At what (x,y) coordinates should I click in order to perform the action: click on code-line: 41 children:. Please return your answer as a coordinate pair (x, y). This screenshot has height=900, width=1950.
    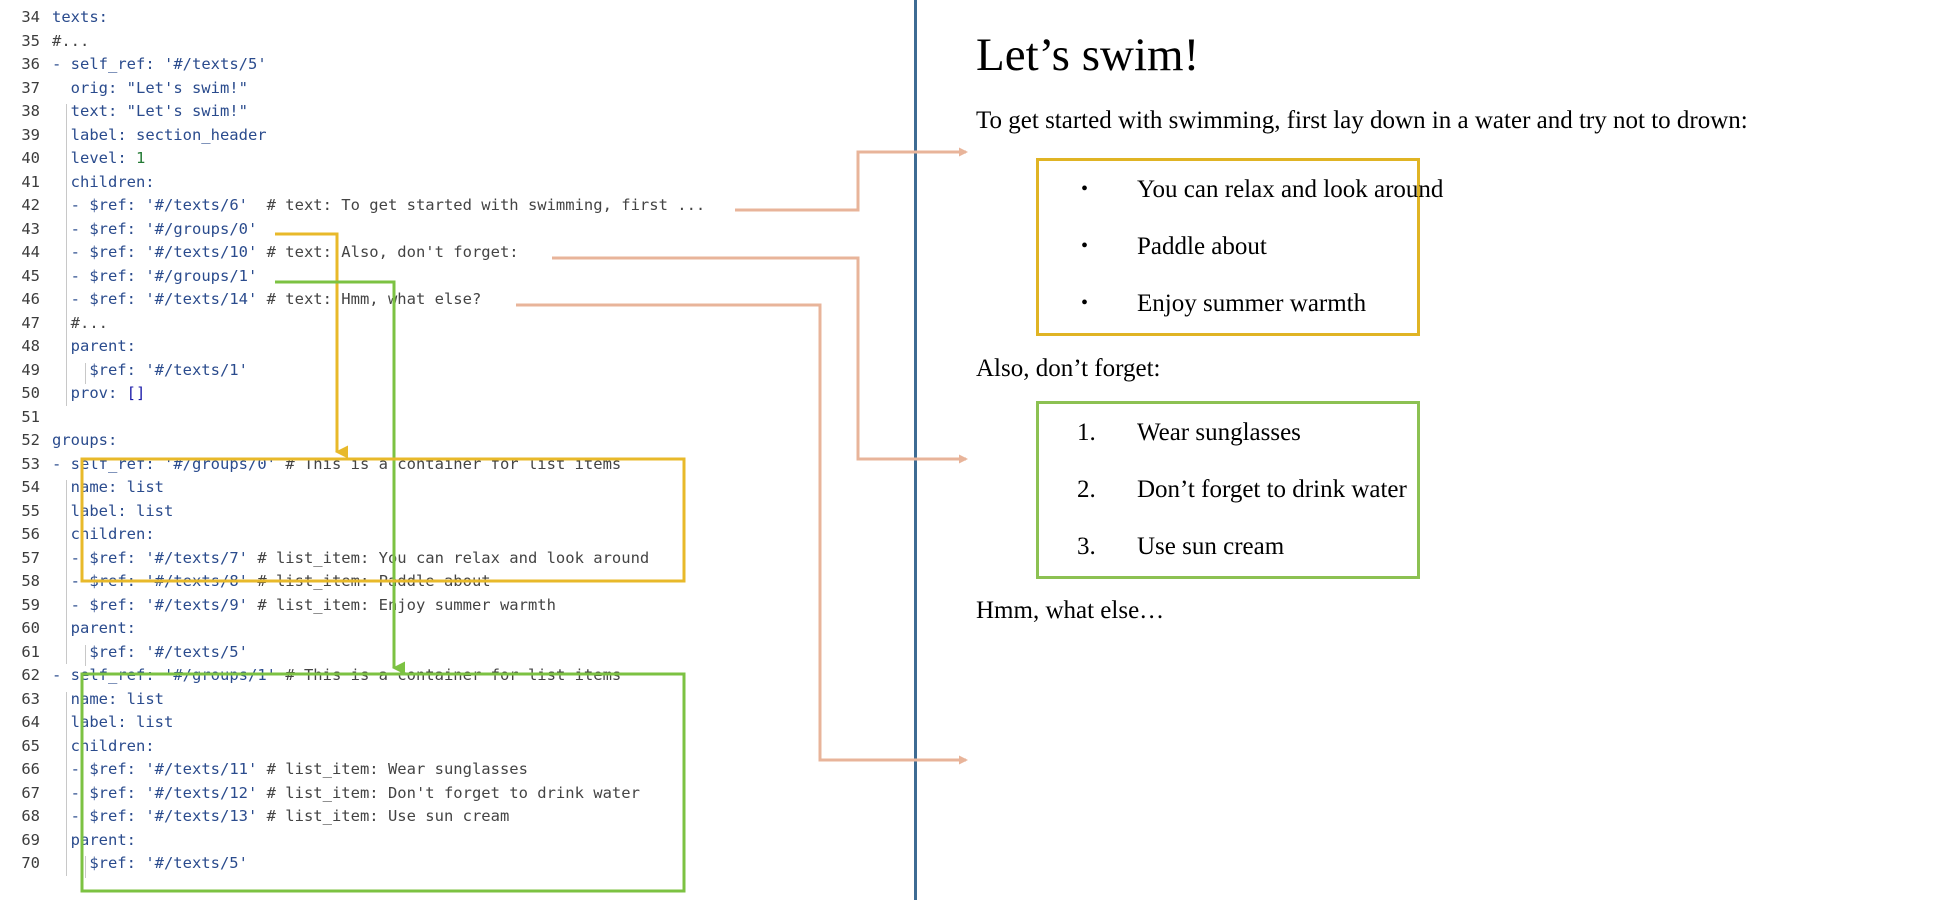
    Looking at the image, I should click on (457, 183).